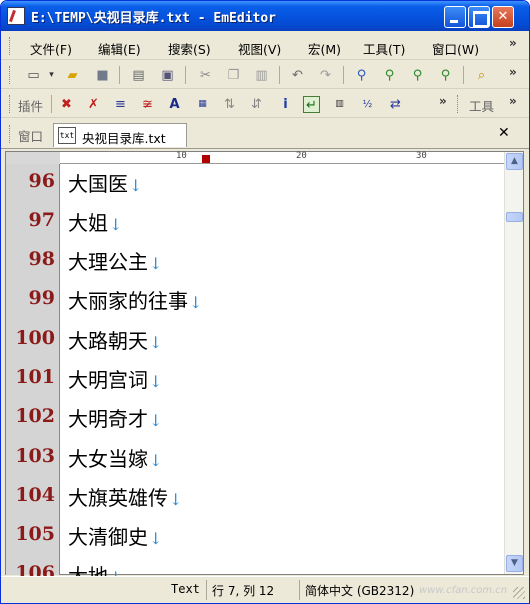  What do you see at coordinates (384, 48) in the screenshot?
I see `menu-tools: 工具(T)` at bounding box center [384, 48].